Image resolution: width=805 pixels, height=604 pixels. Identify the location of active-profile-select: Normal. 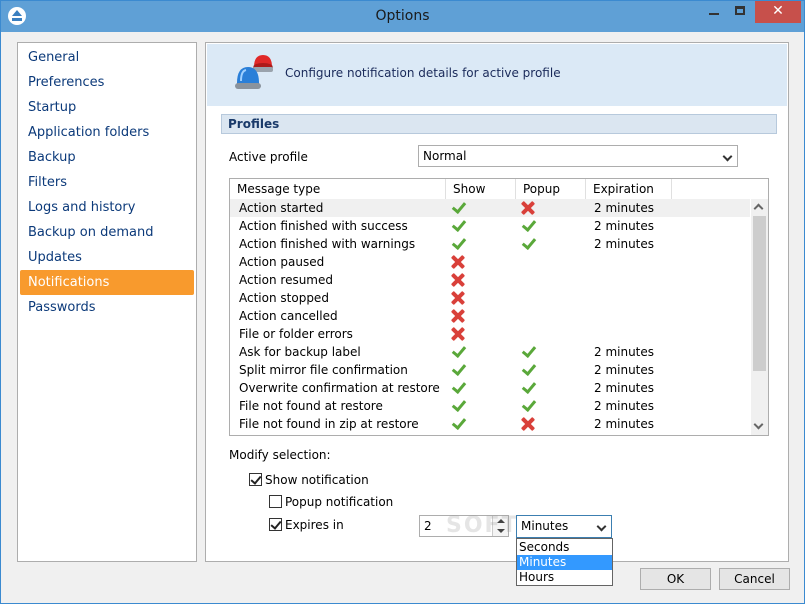
(578, 156).